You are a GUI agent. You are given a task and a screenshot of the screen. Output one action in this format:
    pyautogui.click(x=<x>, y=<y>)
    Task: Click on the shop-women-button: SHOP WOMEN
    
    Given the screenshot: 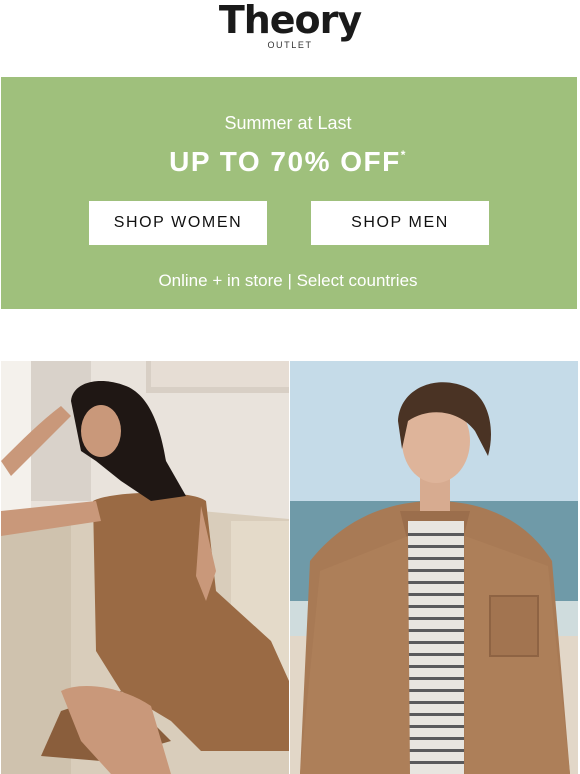 What is the action you would take?
    pyautogui.click(x=178, y=223)
    